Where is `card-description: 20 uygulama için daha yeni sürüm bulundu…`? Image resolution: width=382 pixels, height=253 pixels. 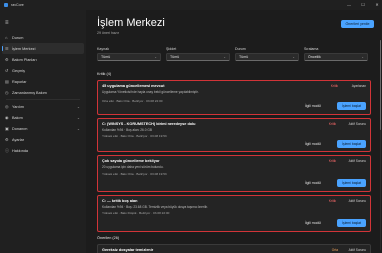
card-description: 20 uygulama için daha yeni sürüm bulundu… is located at coordinates (133, 167).